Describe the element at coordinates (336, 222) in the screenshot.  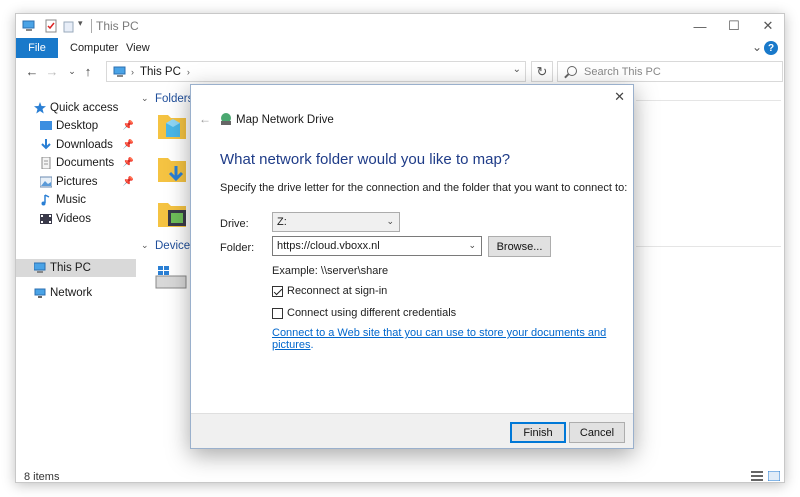
I see `drive-select: Z: ⌄` at that location.